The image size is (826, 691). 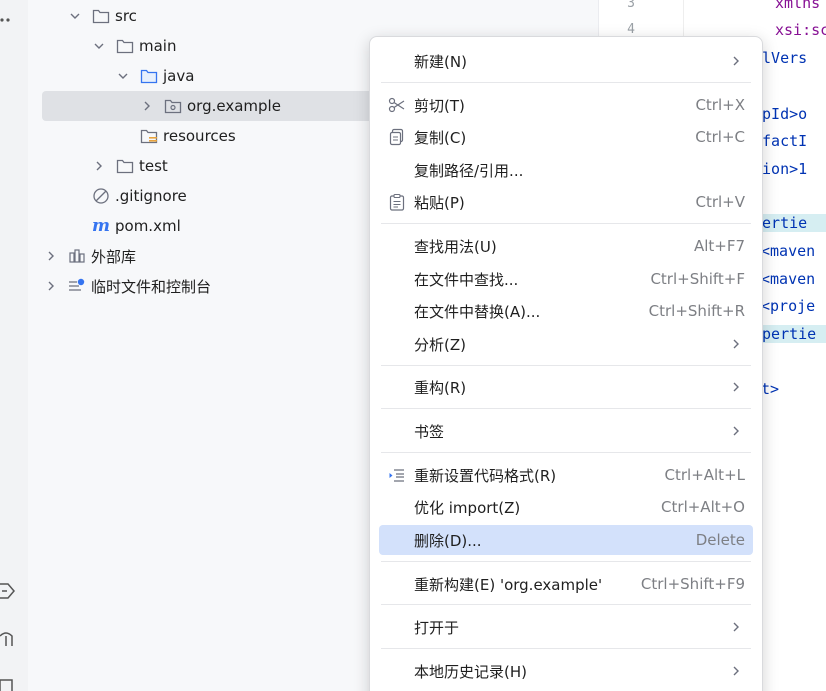 I want to click on tree-item-label: 外部库, so click(x=114, y=256).